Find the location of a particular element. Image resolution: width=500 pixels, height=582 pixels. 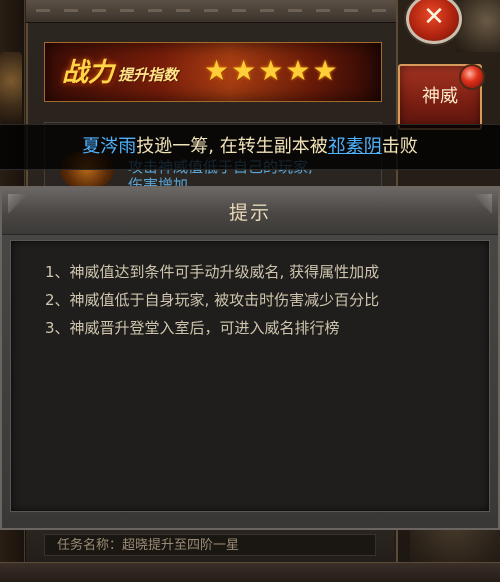

bottom-frame is located at coordinates (250, 572).